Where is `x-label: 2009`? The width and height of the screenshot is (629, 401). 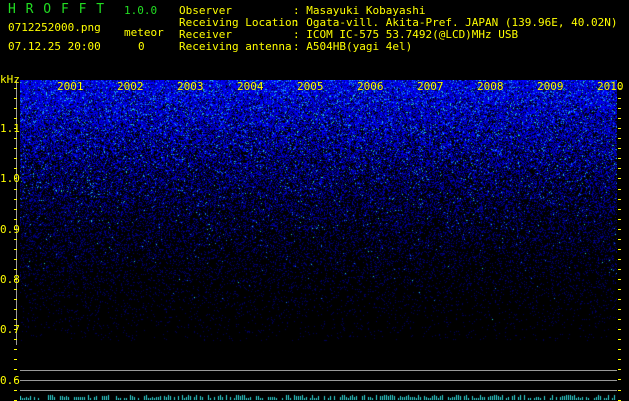
x-label: 2009 is located at coordinates (550, 86).